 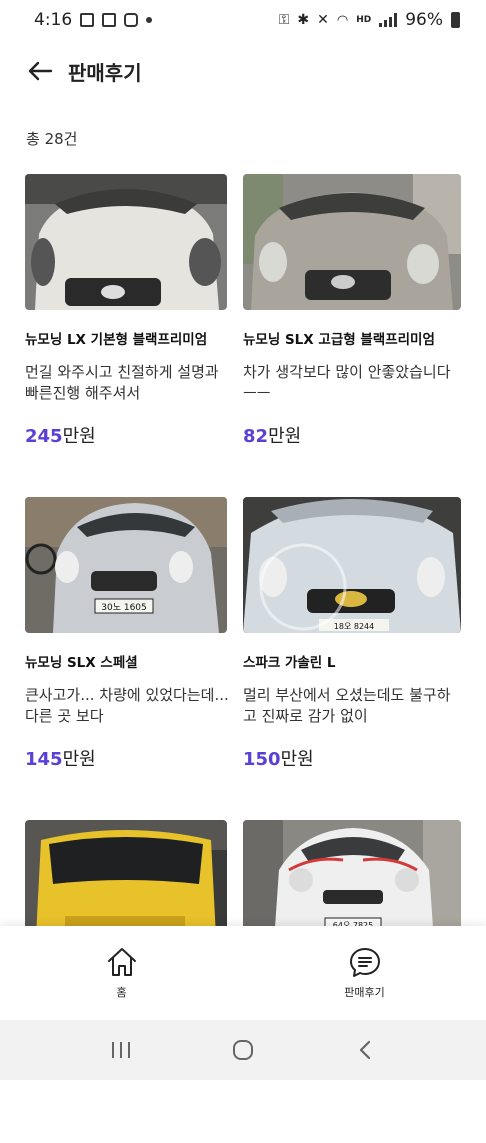 I want to click on page-title: 판매후기, so click(x=105, y=72).